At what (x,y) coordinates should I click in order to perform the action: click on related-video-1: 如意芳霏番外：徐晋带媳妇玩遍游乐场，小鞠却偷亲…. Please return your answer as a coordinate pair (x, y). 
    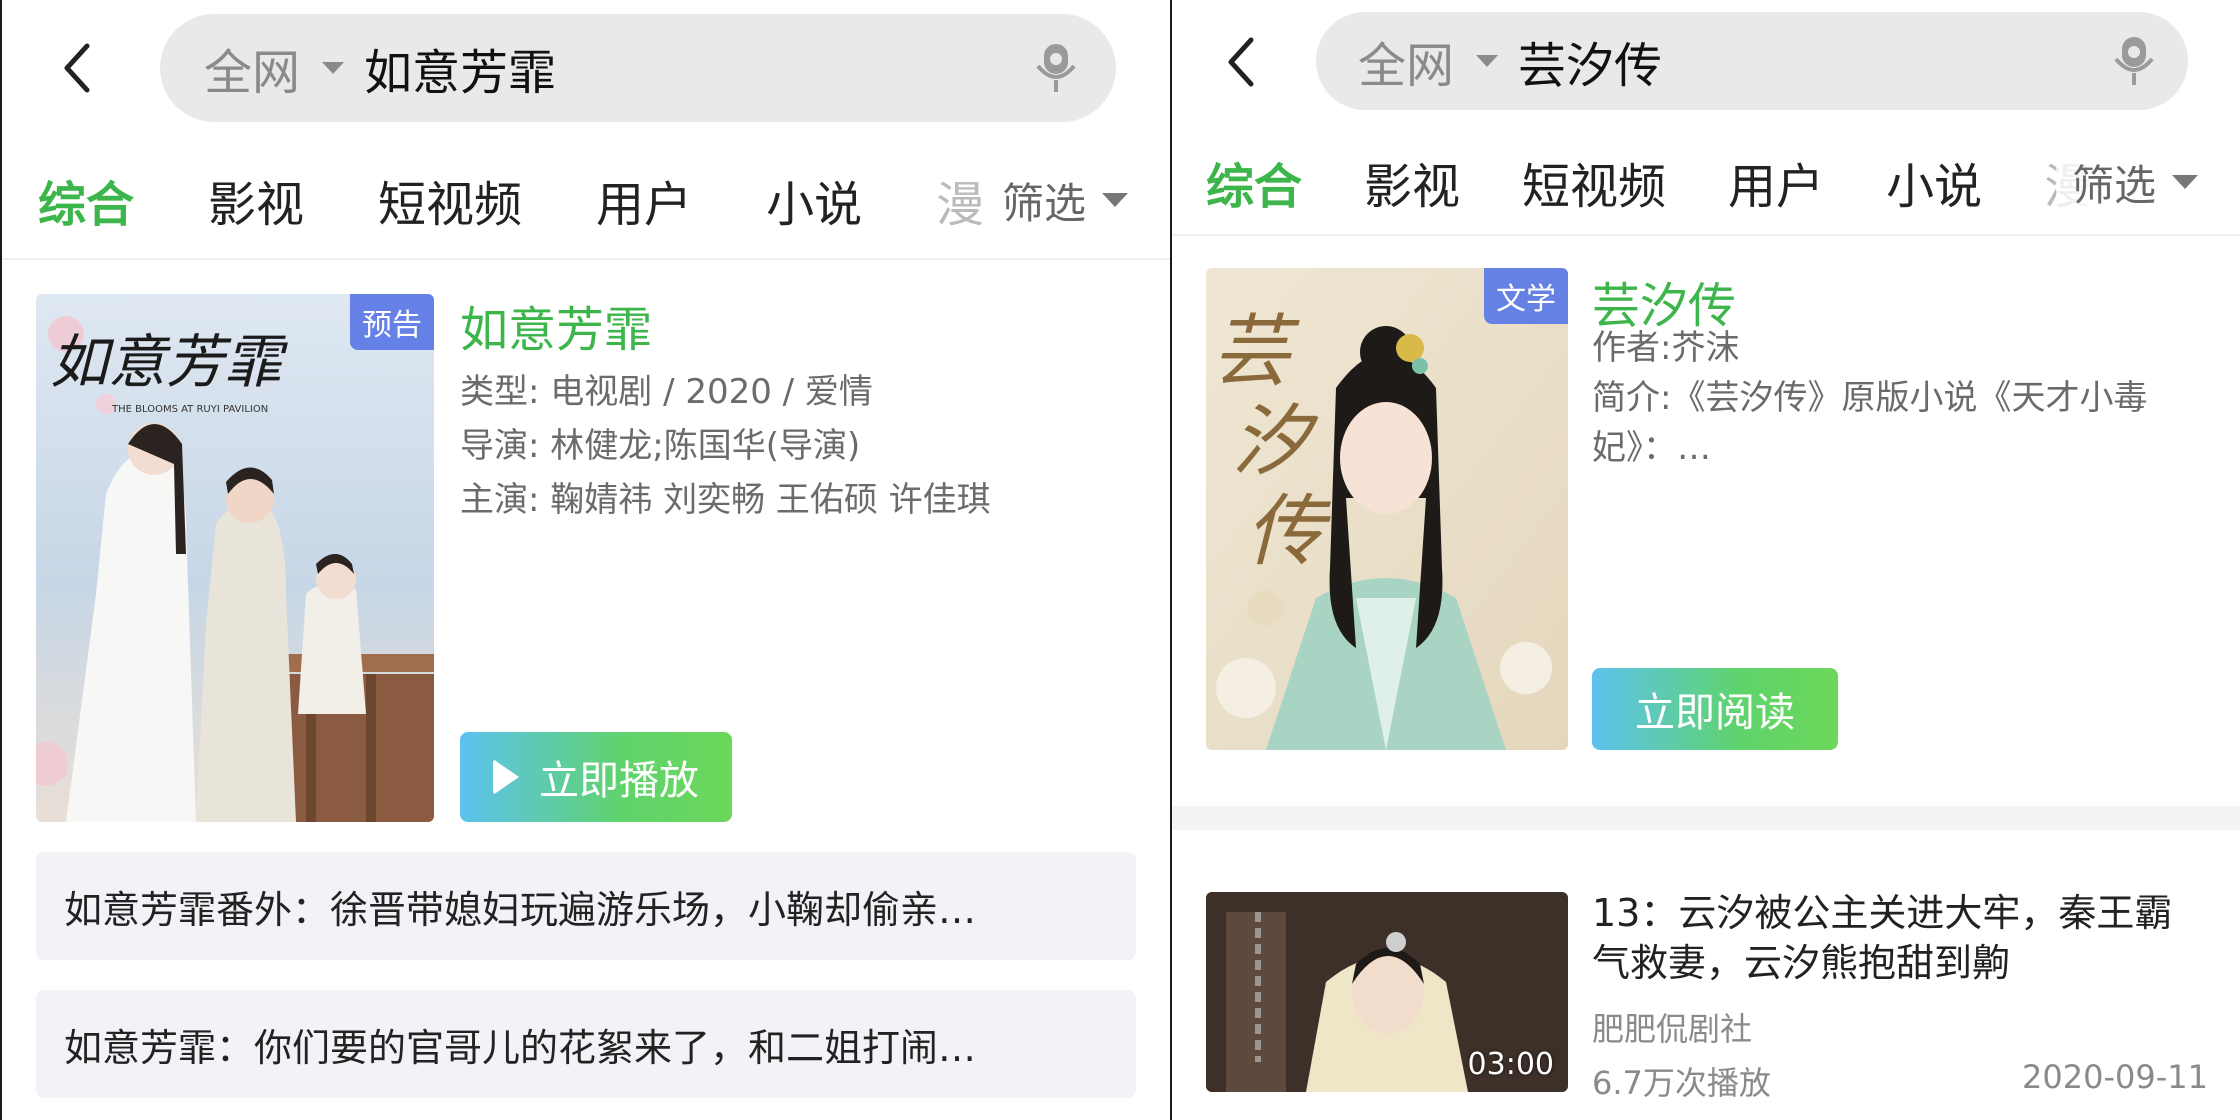
    Looking at the image, I should click on (586, 906).